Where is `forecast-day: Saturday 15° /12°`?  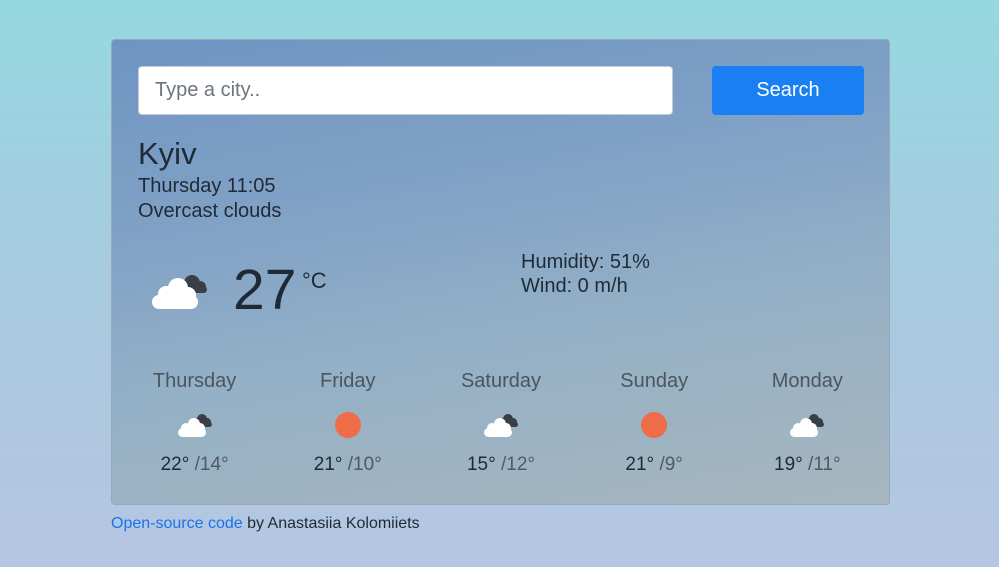 forecast-day: Saturday 15° /12° is located at coordinates (500, 423).